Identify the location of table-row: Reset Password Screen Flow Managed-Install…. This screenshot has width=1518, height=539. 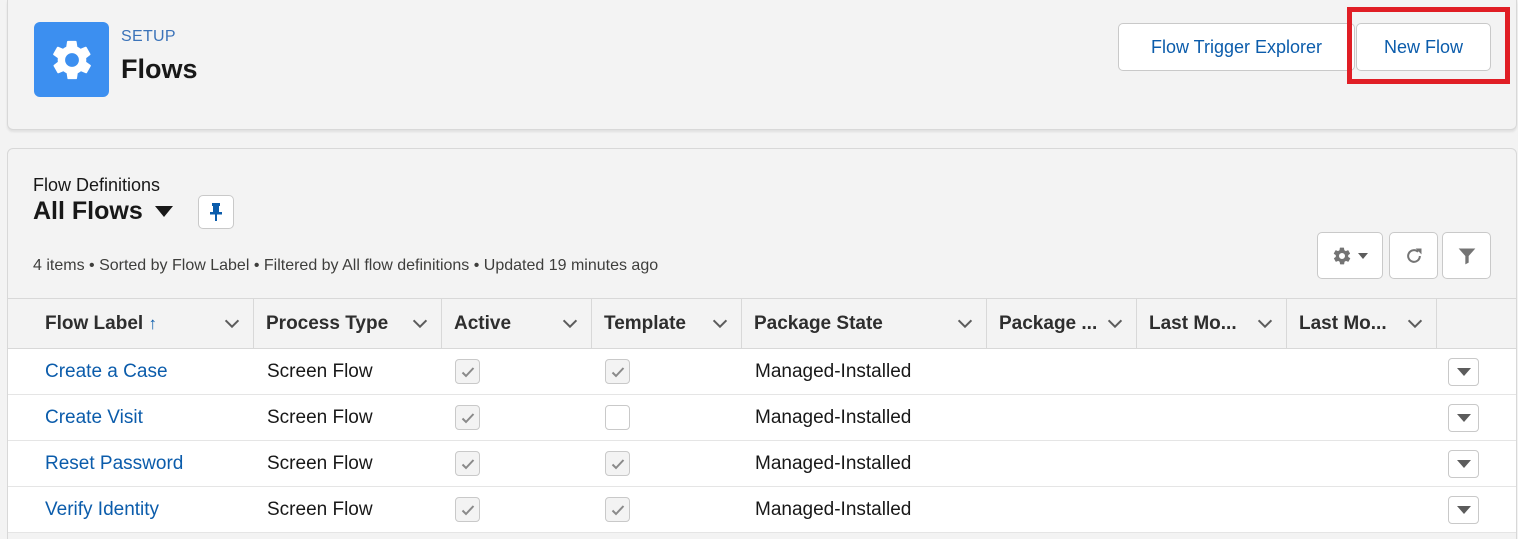
(762, 464).